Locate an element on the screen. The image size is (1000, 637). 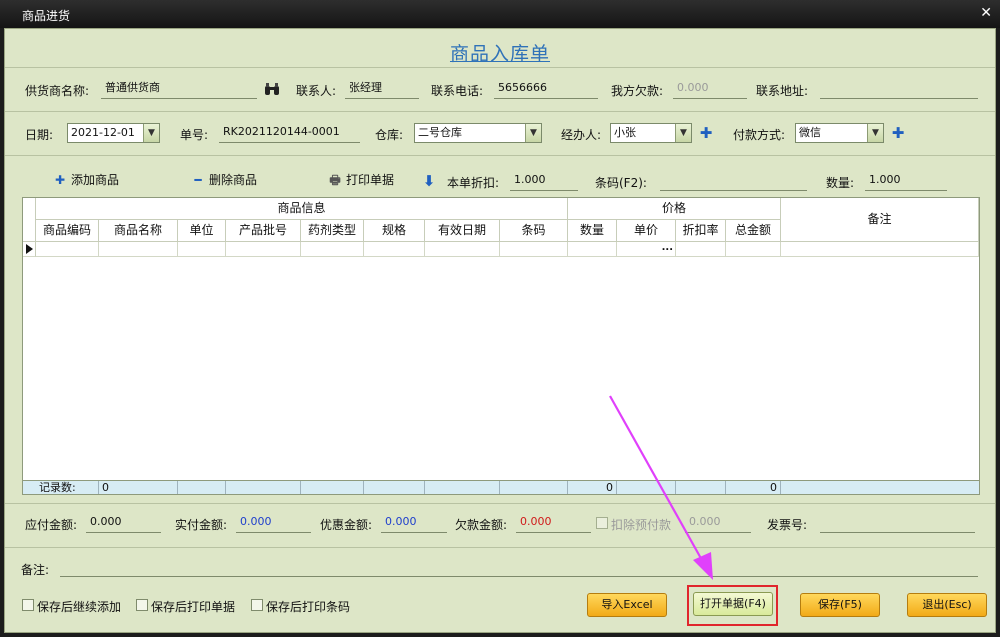
contact-label: 联系人: is located at coordinates (316, 91).